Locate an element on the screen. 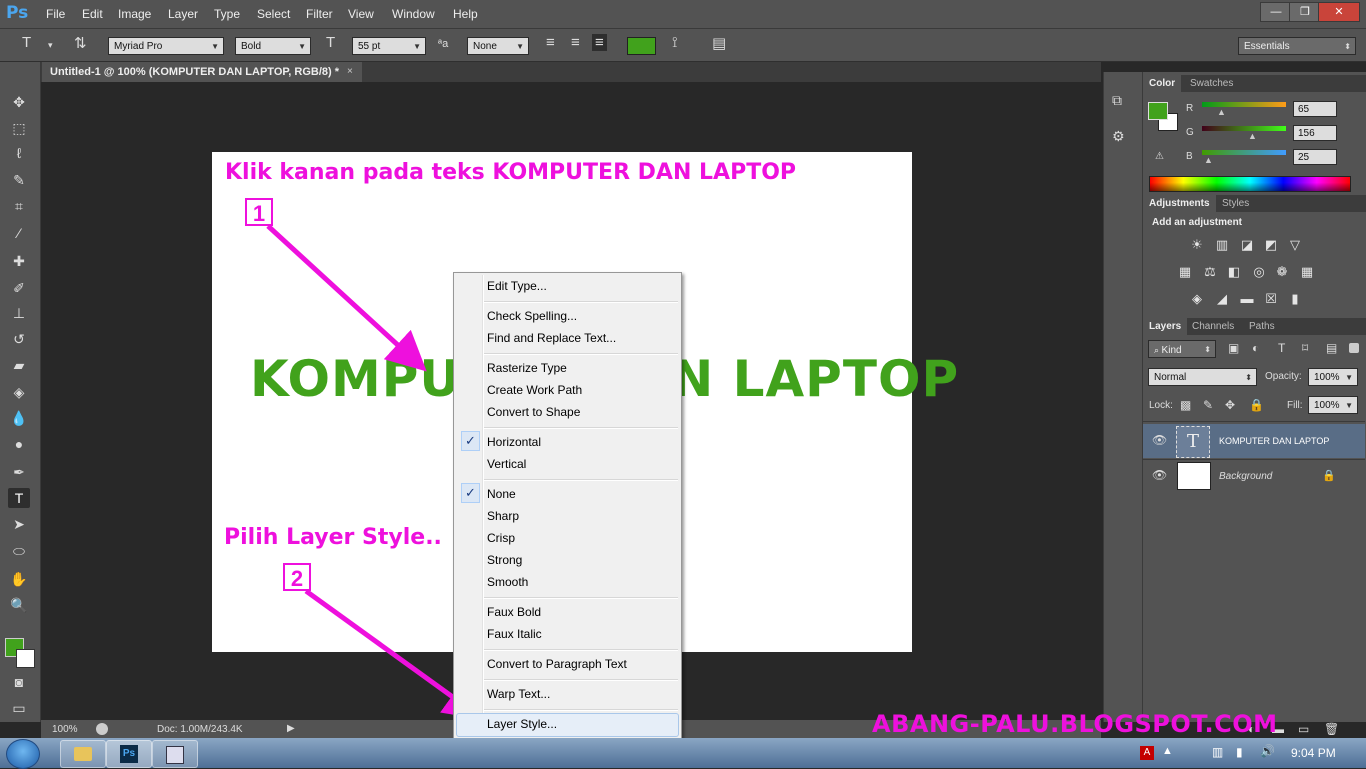 This screenshot has width=1366, height=769. menu-item-create-work-path: Create Work Path is located at coordinates (534, 390).